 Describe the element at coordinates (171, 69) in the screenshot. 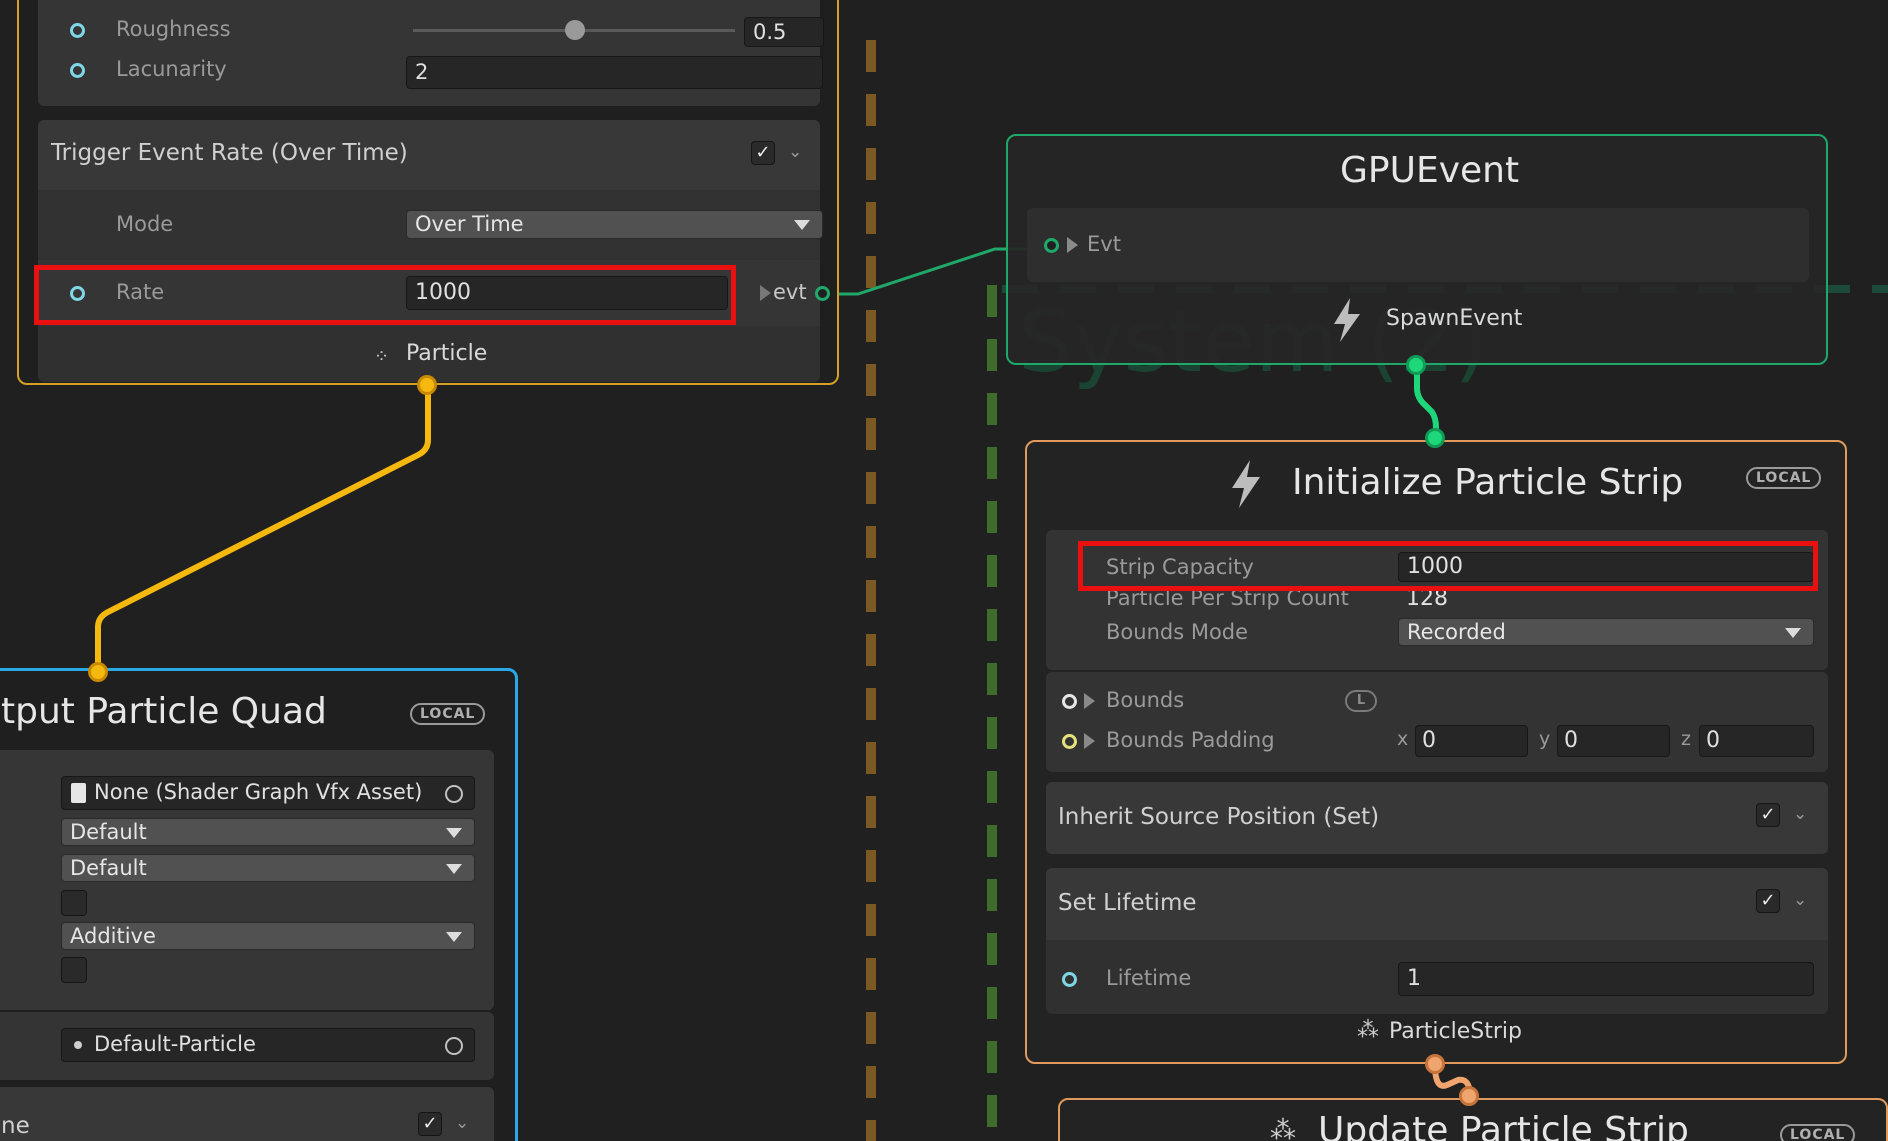

I see `lacunarity-label: Lacunarity` at that location.